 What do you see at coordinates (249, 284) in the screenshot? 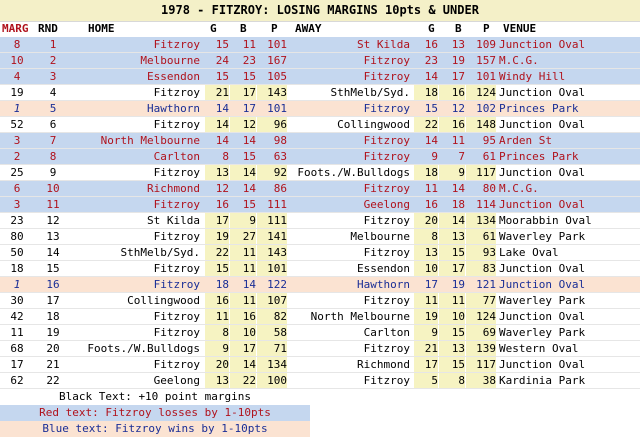
I see `cell-hb: 14` at bounding box center [249, 284].